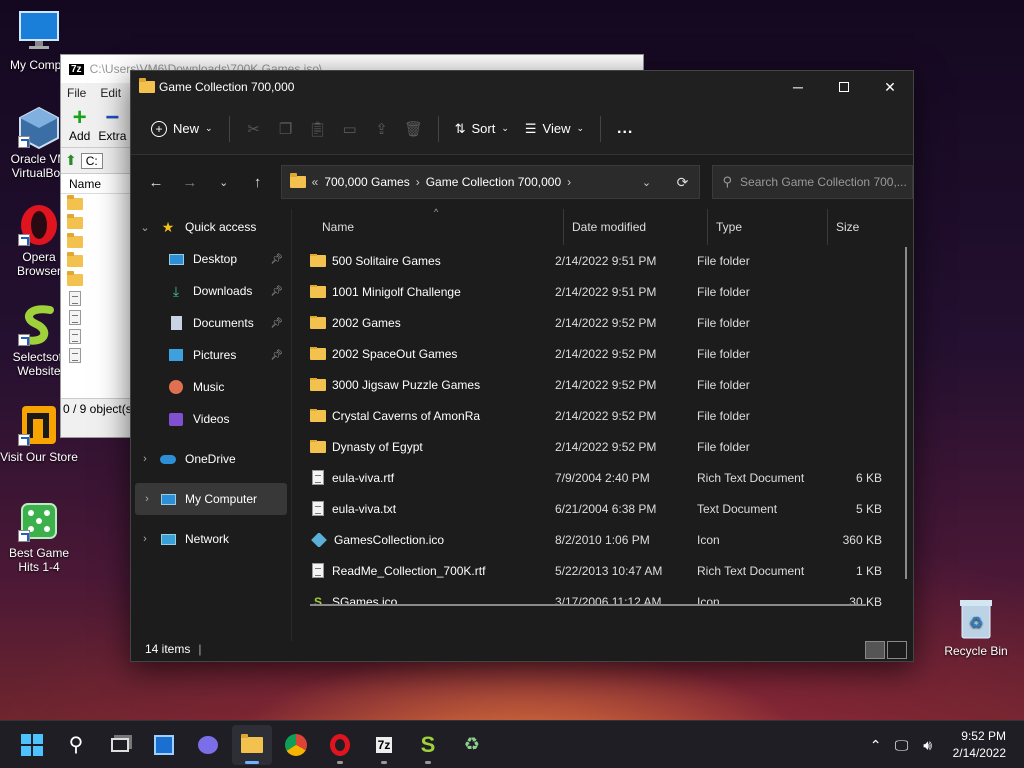 This screenshot has width=1024, height=768. I want to click on file-date: 5/22/2013 10:47 AM, so click(609, 570).